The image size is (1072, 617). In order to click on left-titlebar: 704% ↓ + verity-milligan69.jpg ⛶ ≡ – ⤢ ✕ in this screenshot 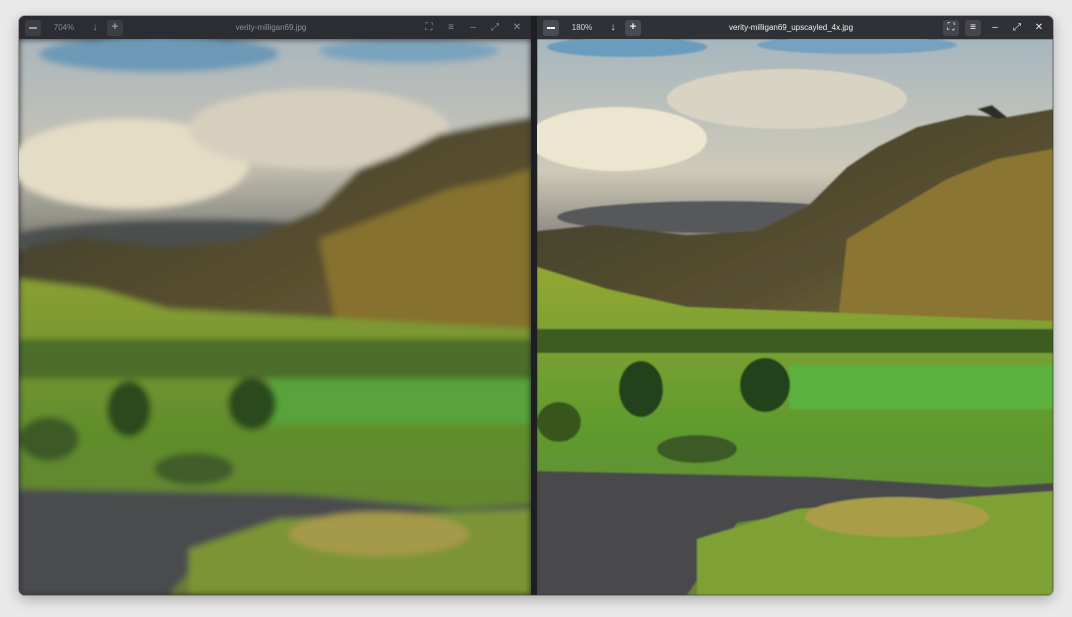, I will do `click(275, 27)`.